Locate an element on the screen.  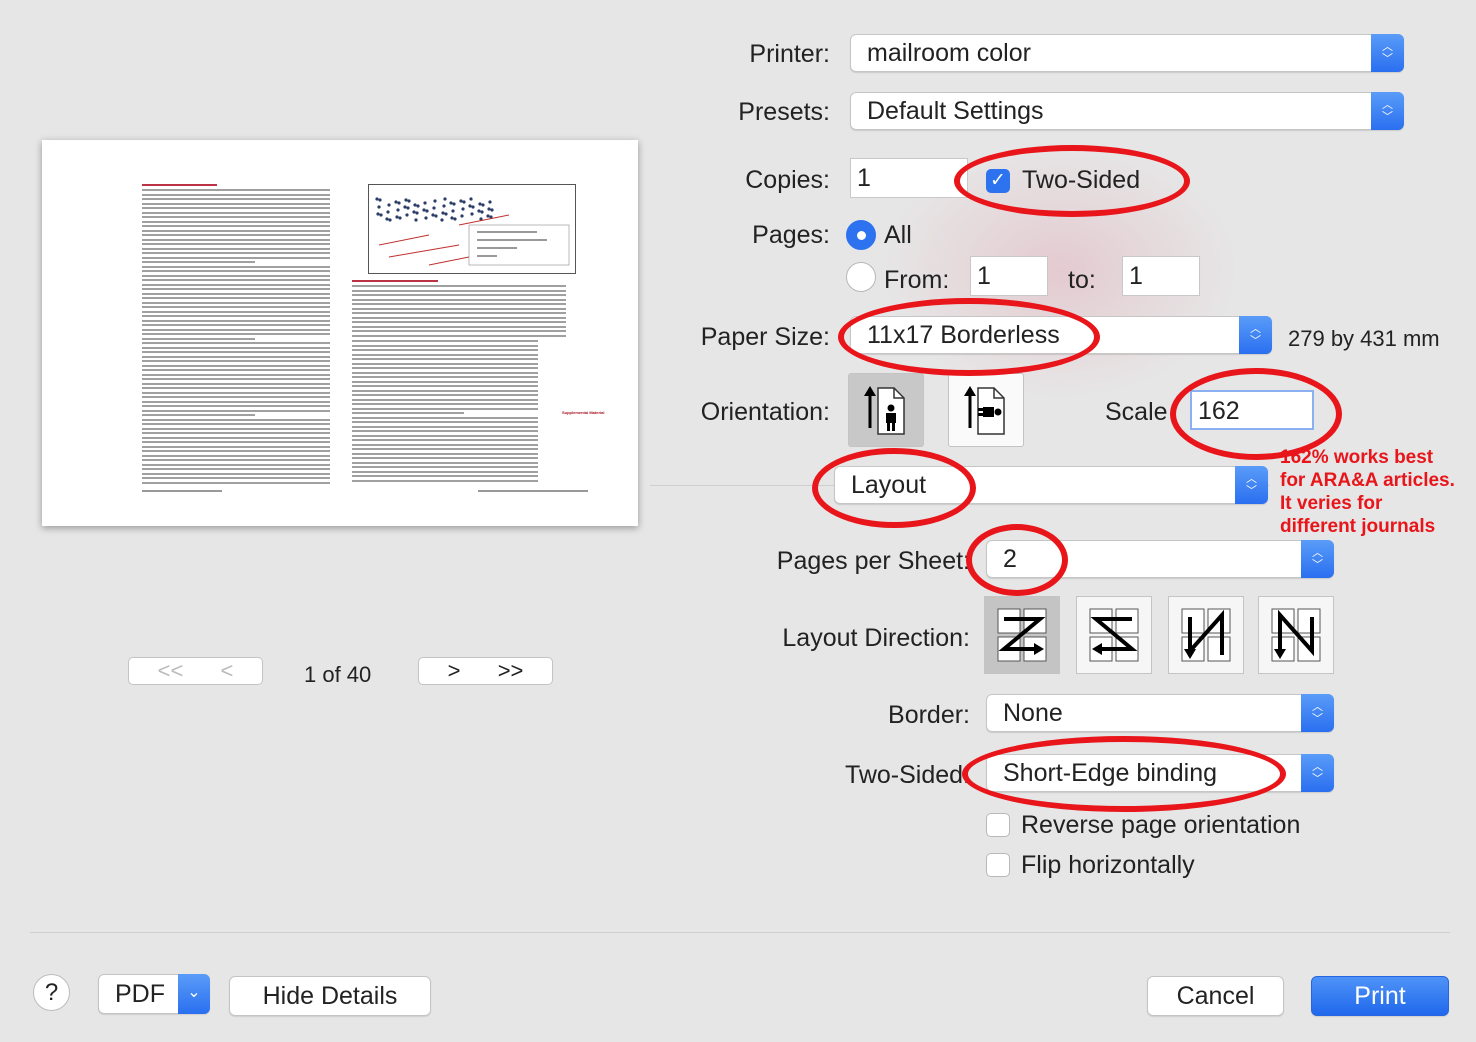
two-sided-checkbox-label: Two-Sided is located at coordinates (1081, 180).